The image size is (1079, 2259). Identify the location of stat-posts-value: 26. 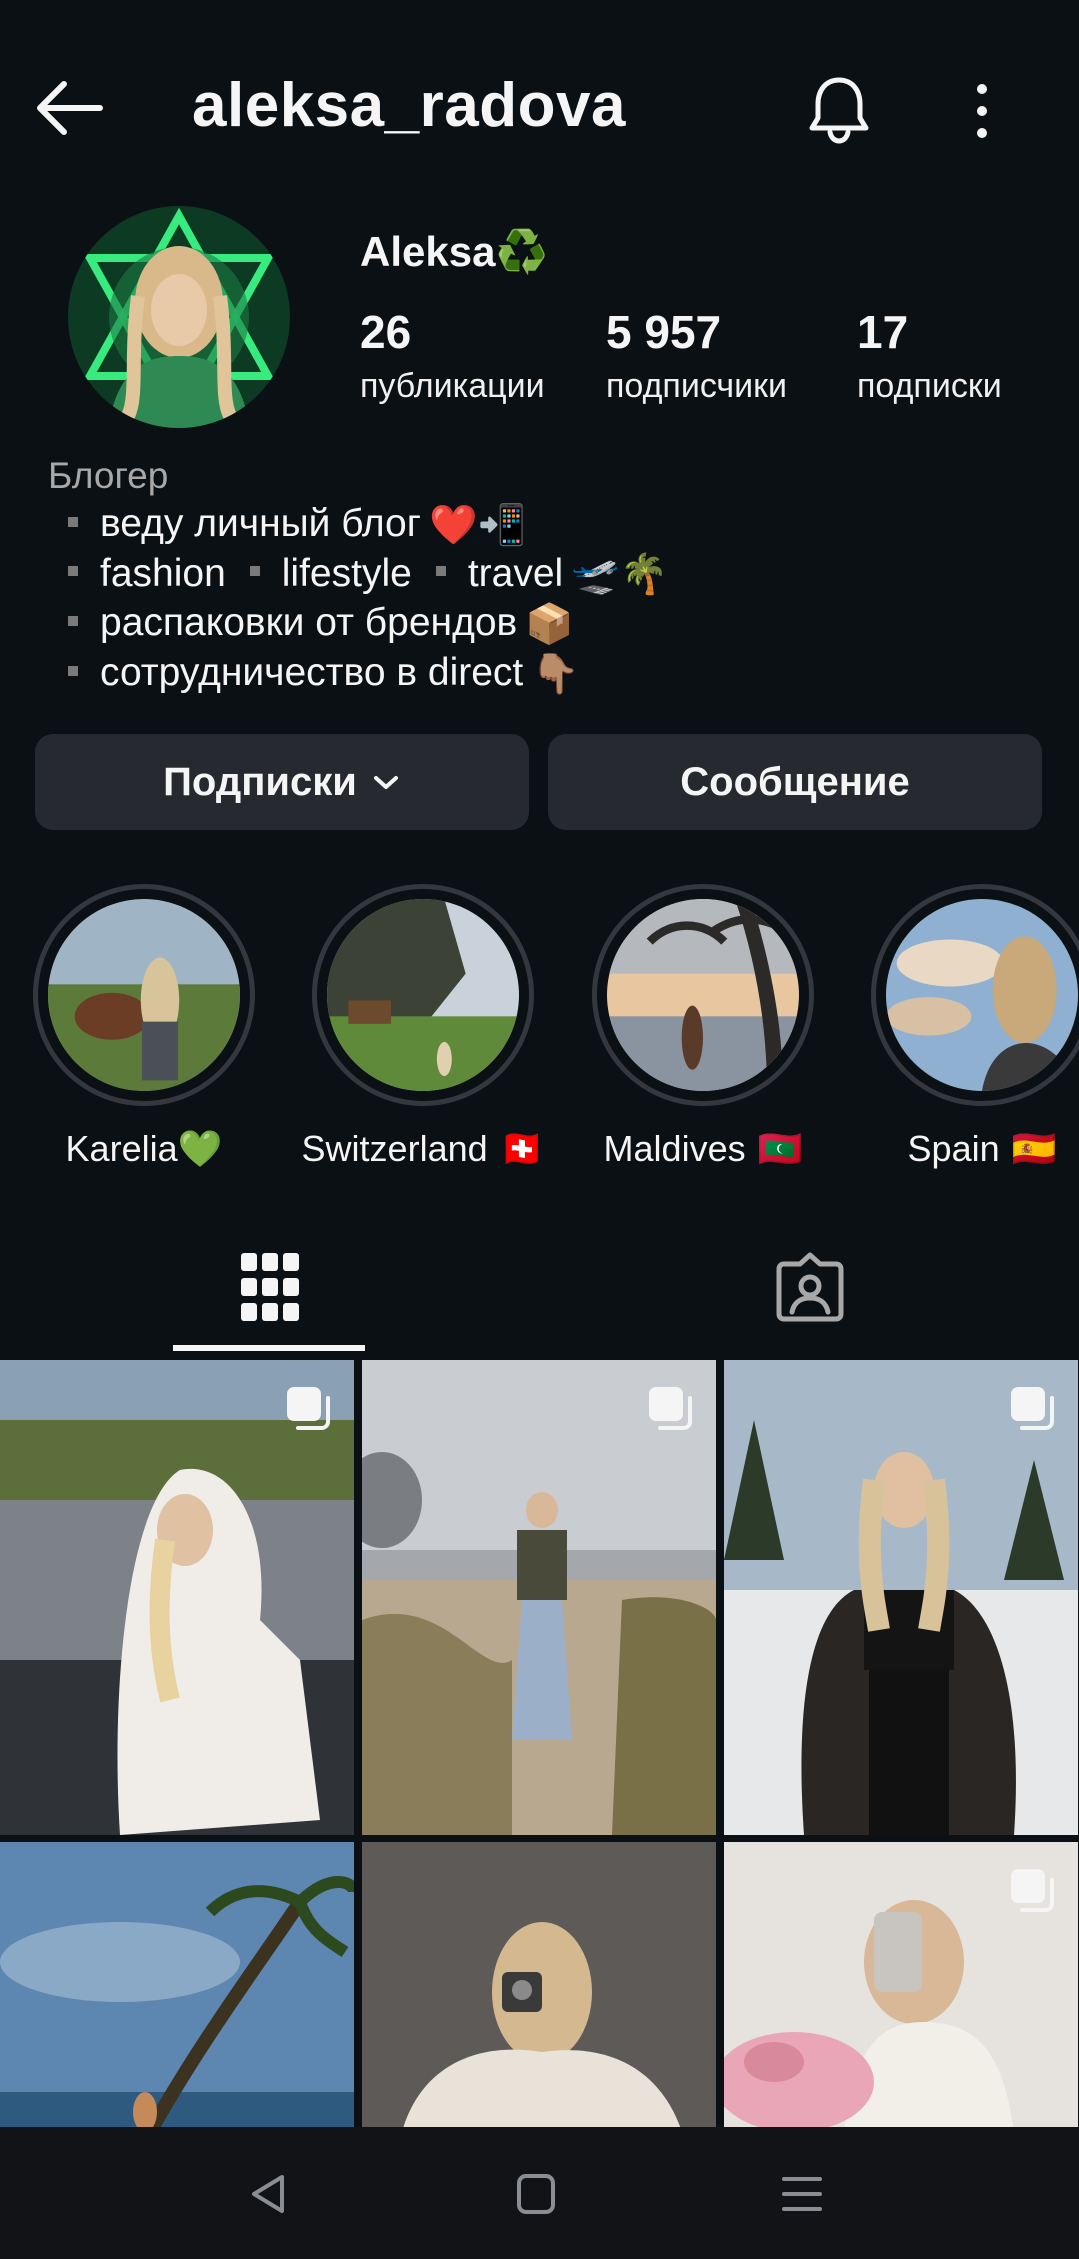
(386, 332).